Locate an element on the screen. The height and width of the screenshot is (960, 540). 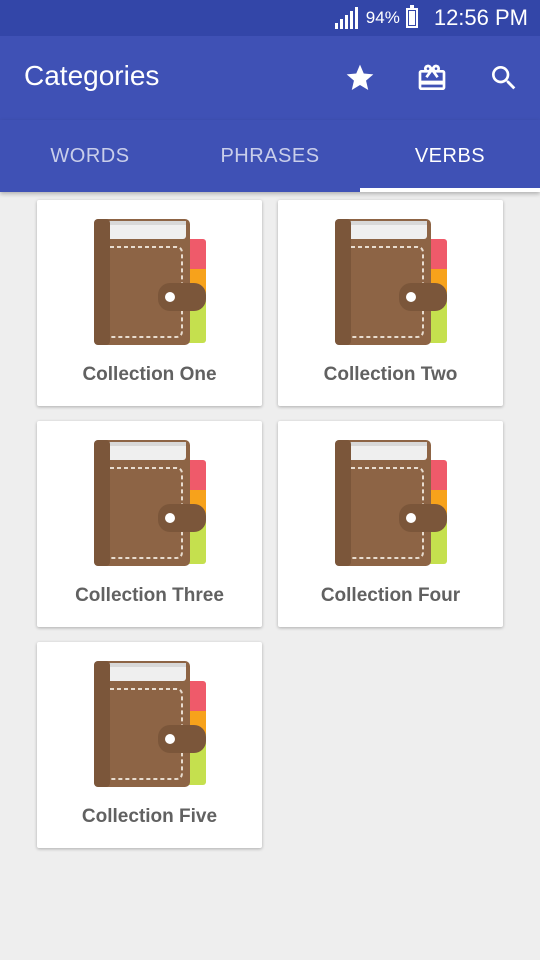
favorites-button is located at coordinates (360, 78).